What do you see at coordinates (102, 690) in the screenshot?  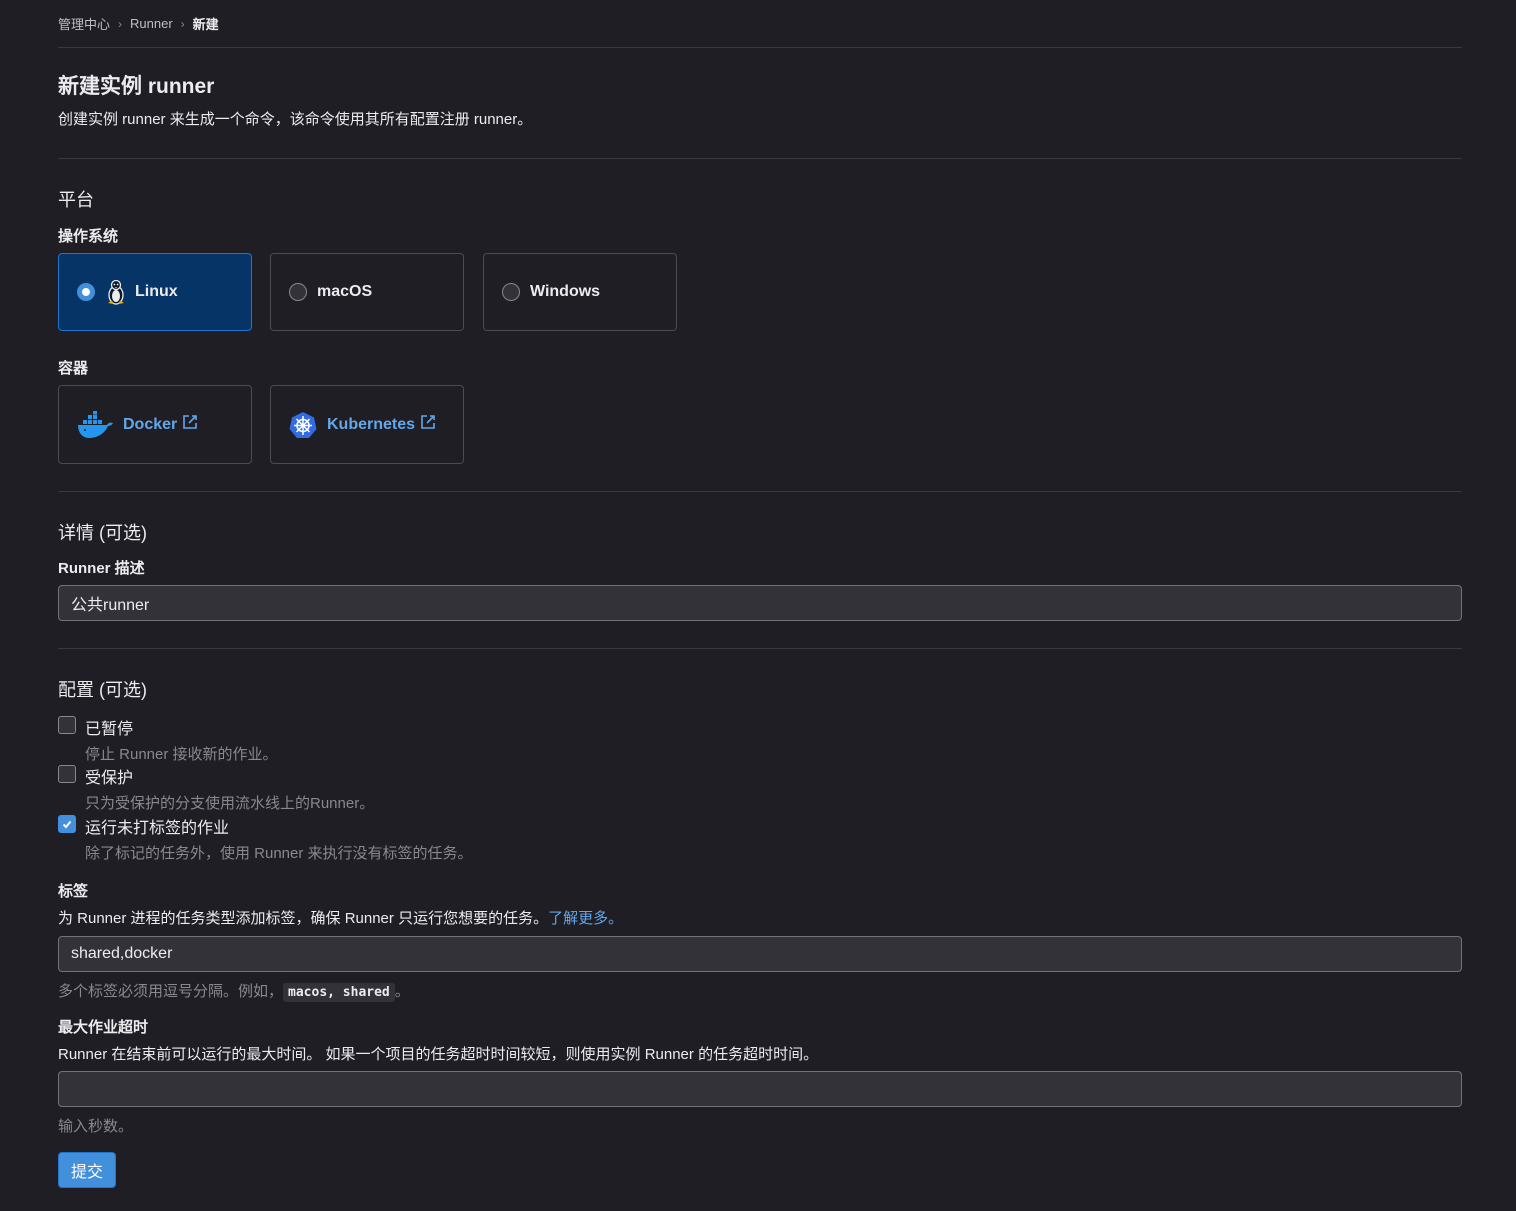 I see `config-heading: 配置 (可选)` at bounding box center [102, 690].